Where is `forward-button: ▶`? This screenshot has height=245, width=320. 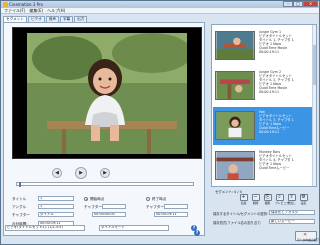
forward-button: ▶ is located at coordinates (105, 173).